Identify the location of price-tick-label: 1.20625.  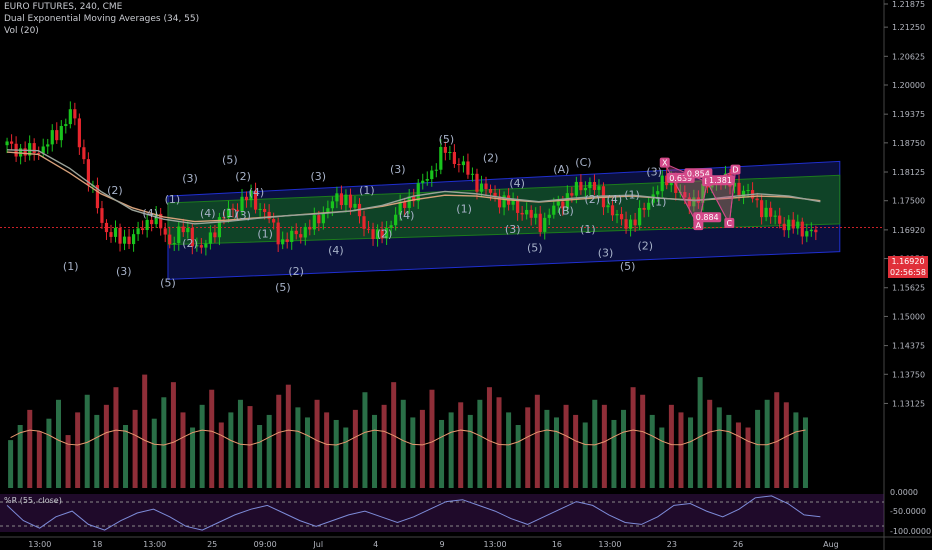
(908, 56).